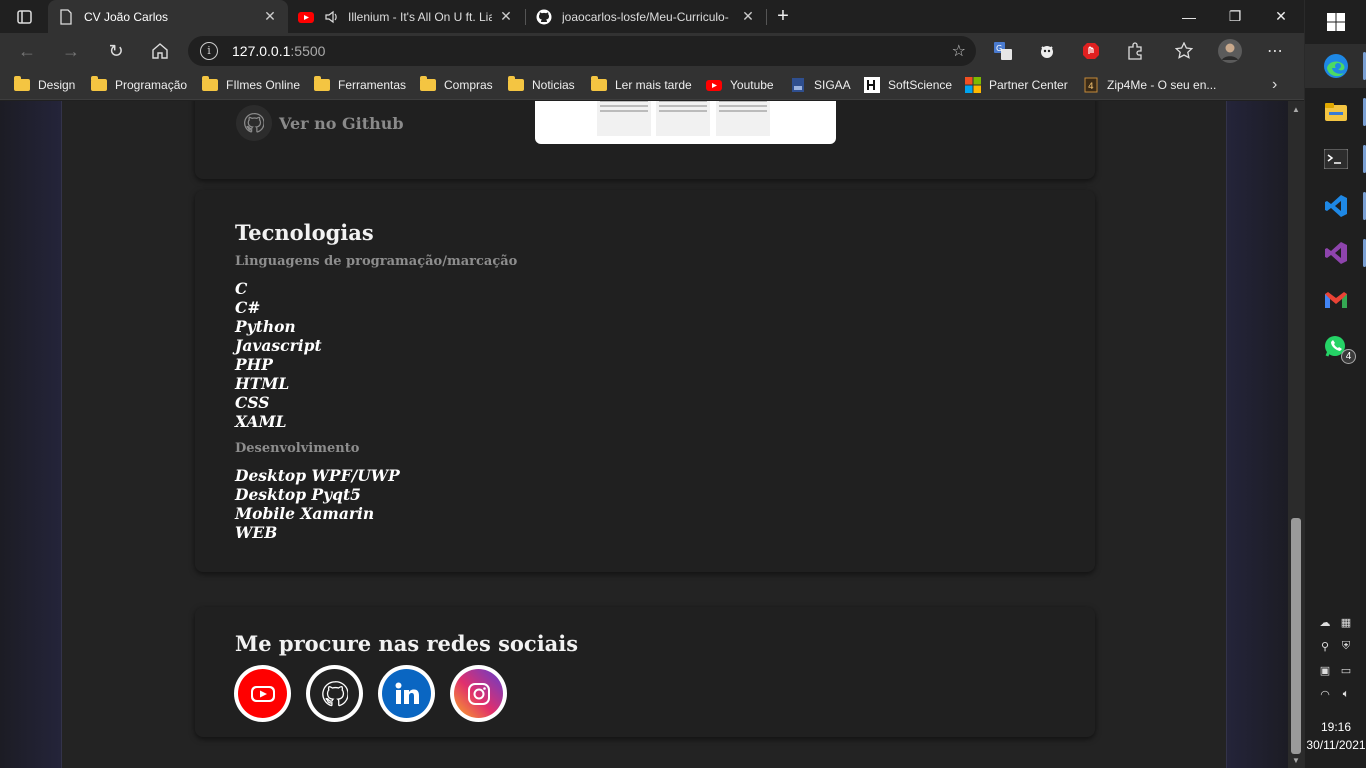 This screenshot has height=768, width=1366. What do you see at coordinates (320, 123) in the screenshot?
I see `github-project-link: Ver no Github` at bounding box center [320, 123].